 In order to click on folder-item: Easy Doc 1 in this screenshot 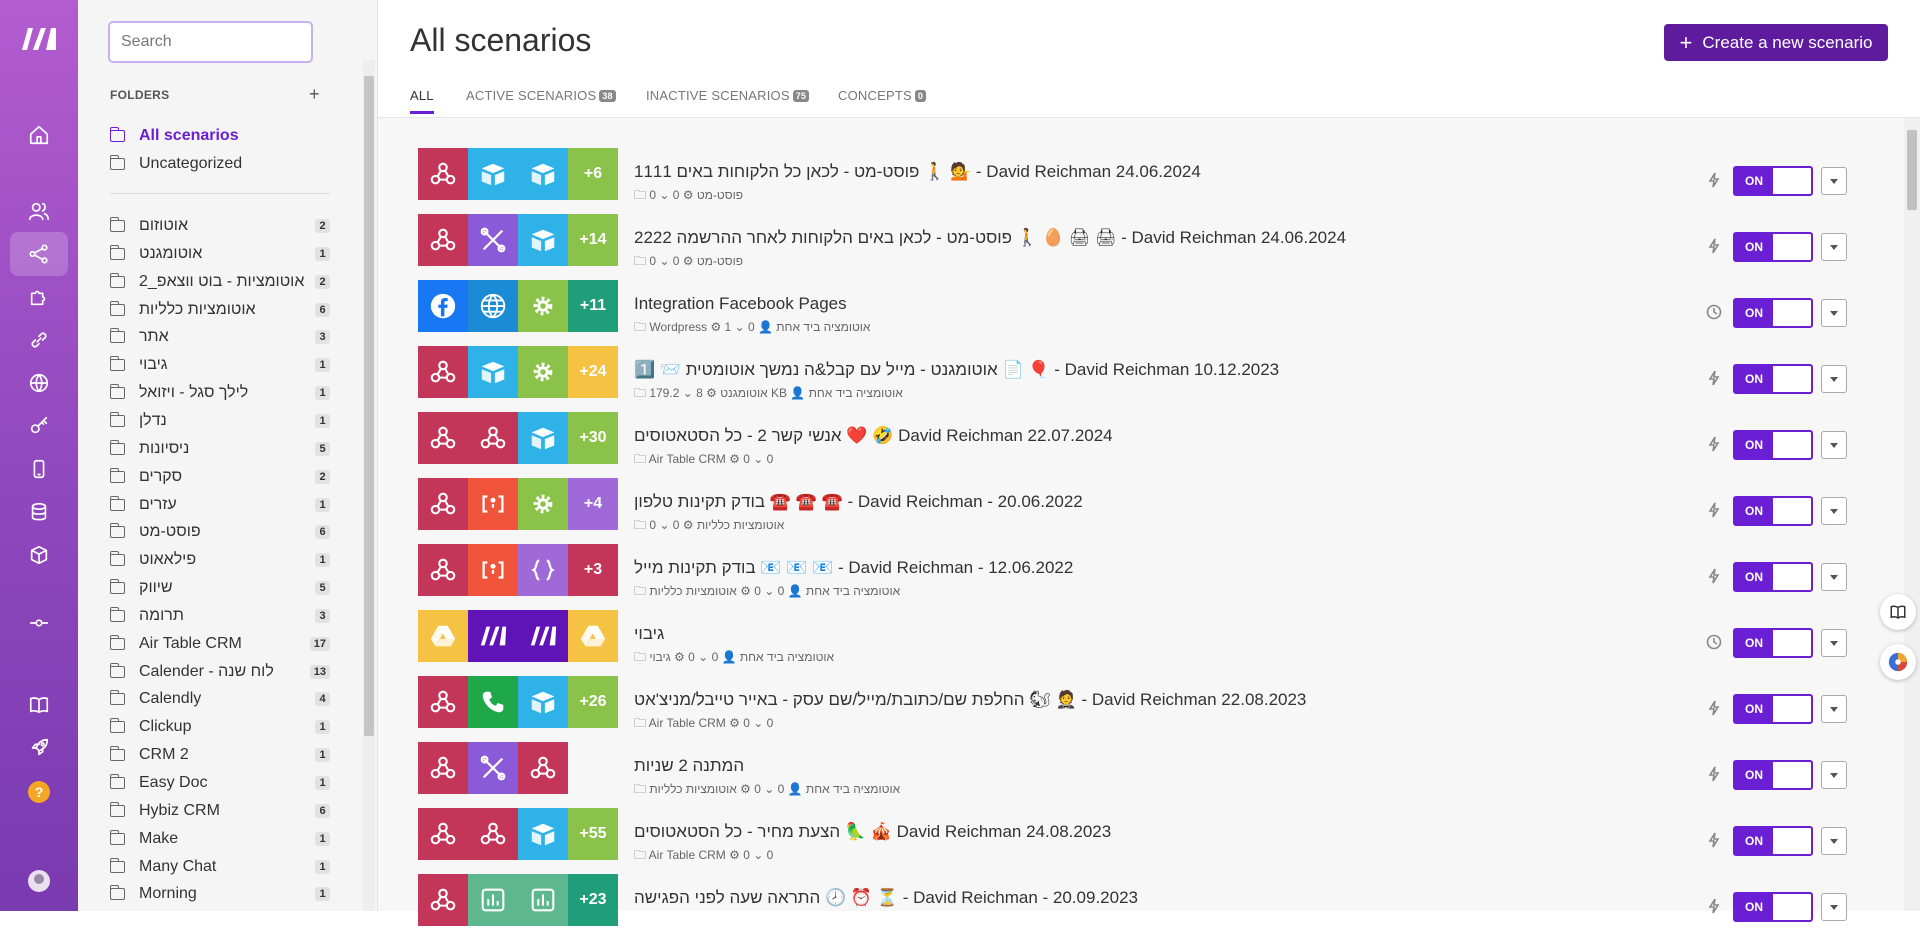, I will do `click(220, 783)`.